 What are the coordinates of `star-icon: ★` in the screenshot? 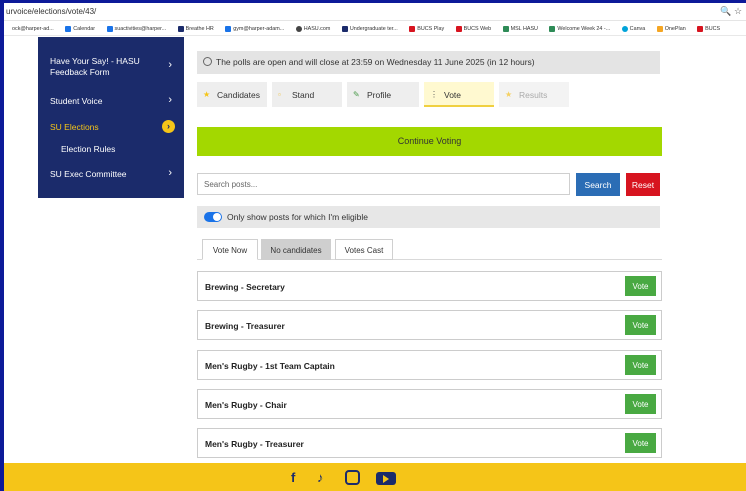 It's located at (207, 94).